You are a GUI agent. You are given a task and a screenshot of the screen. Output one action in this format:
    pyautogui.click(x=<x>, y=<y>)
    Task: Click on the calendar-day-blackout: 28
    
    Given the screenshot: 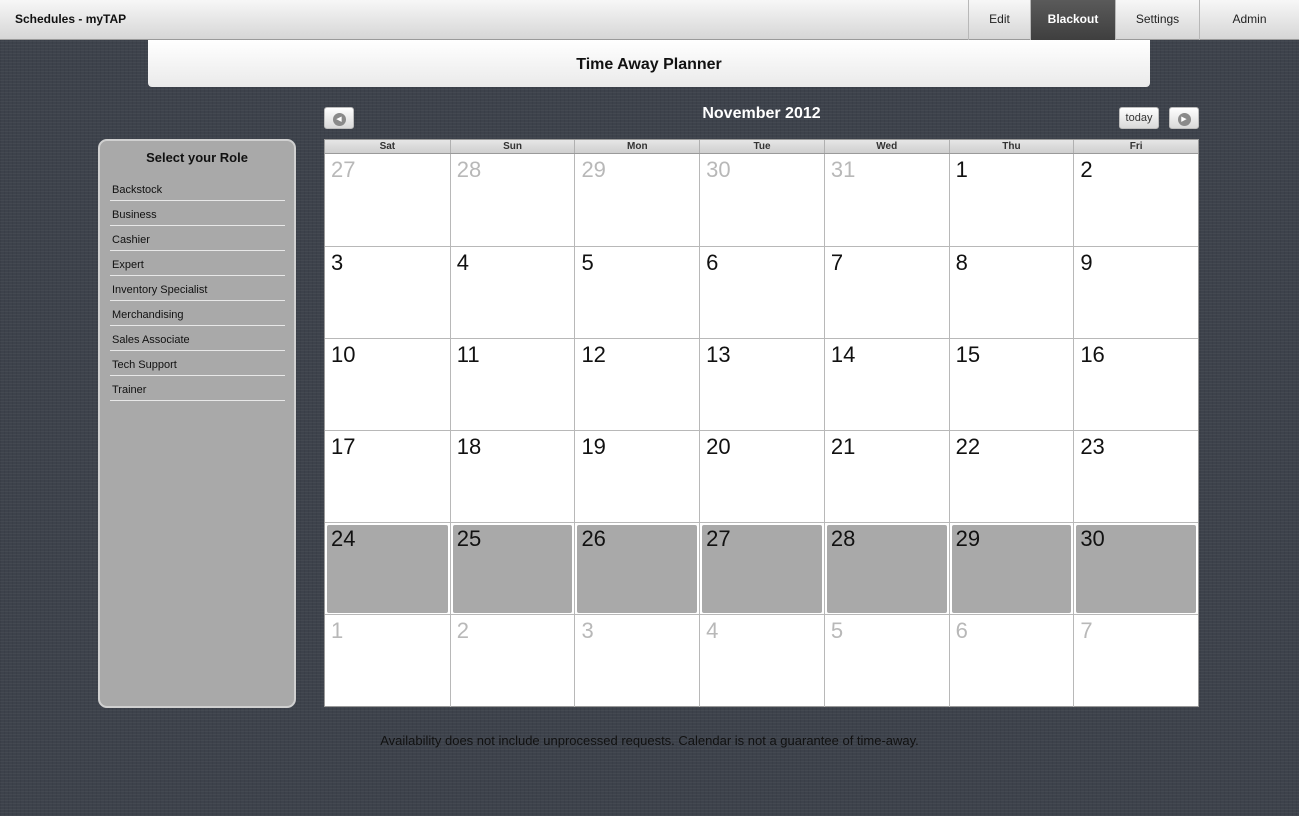 What is the action you would take?
    pyautogui.click(x=886, y=569)
    